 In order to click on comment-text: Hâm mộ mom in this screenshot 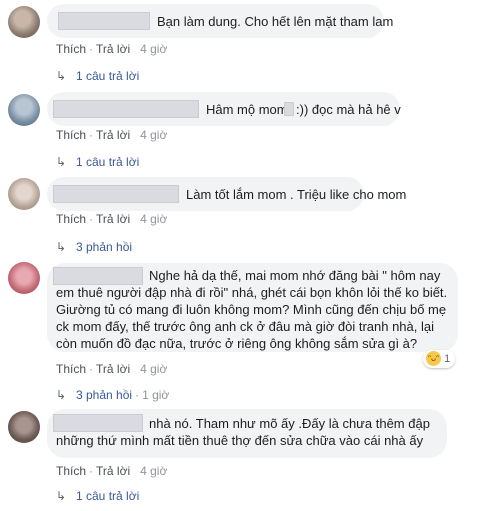, I will do `click(247, 109)`.